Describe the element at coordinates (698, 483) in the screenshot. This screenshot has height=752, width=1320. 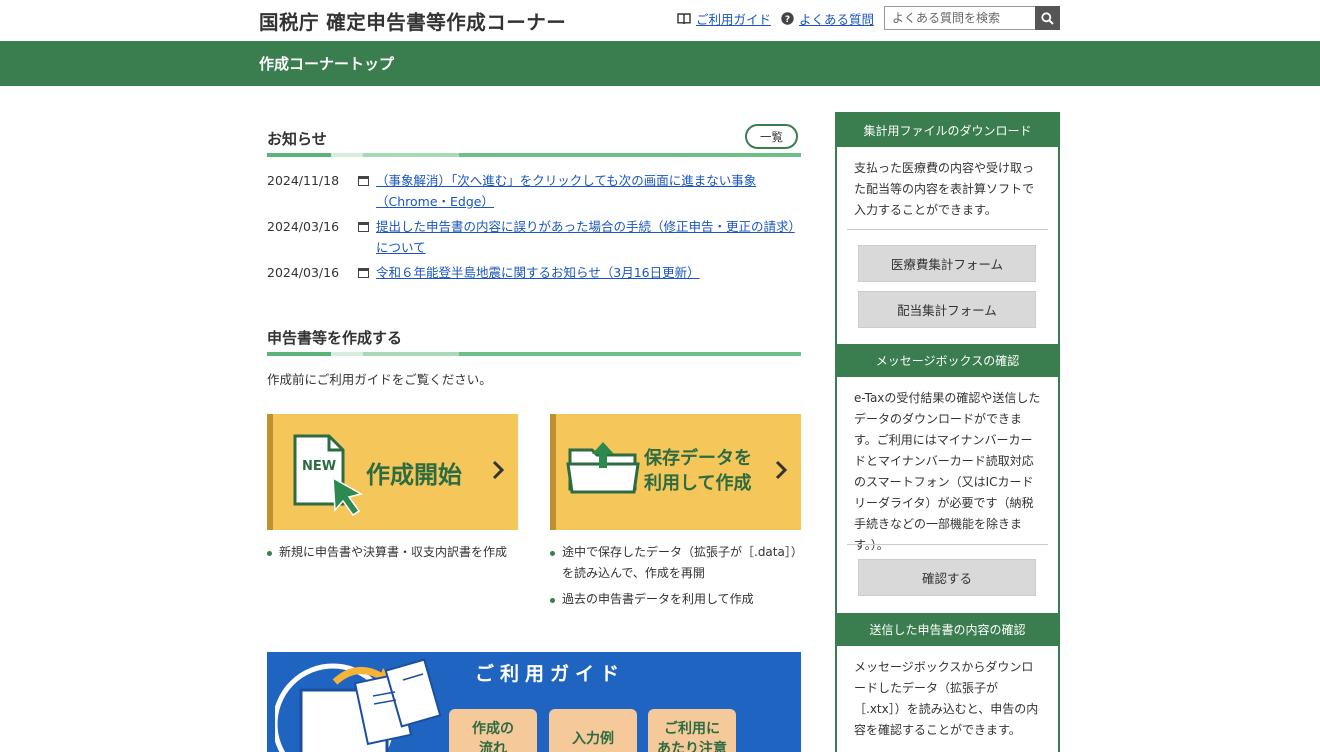
I see `use-saved-title-line2: 利用して作成` at that location.